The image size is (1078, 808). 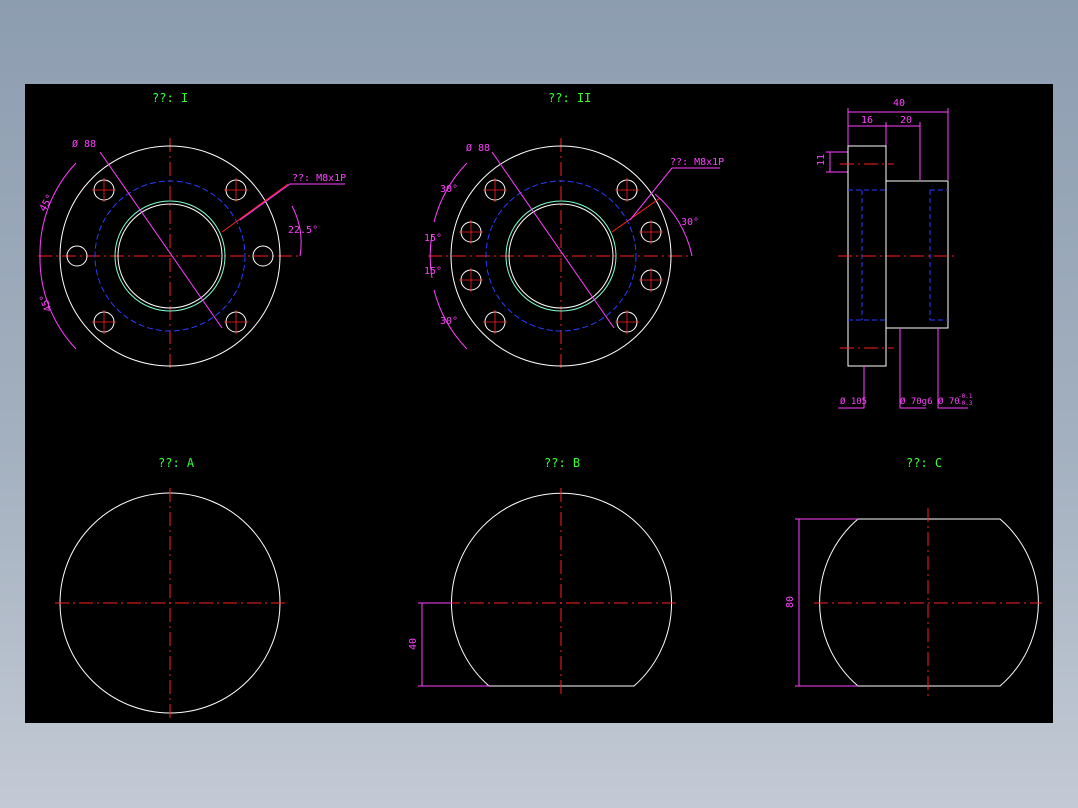 I want to click on view-2-thread-label: ??: M8x1P, so click(x=697, y=162).